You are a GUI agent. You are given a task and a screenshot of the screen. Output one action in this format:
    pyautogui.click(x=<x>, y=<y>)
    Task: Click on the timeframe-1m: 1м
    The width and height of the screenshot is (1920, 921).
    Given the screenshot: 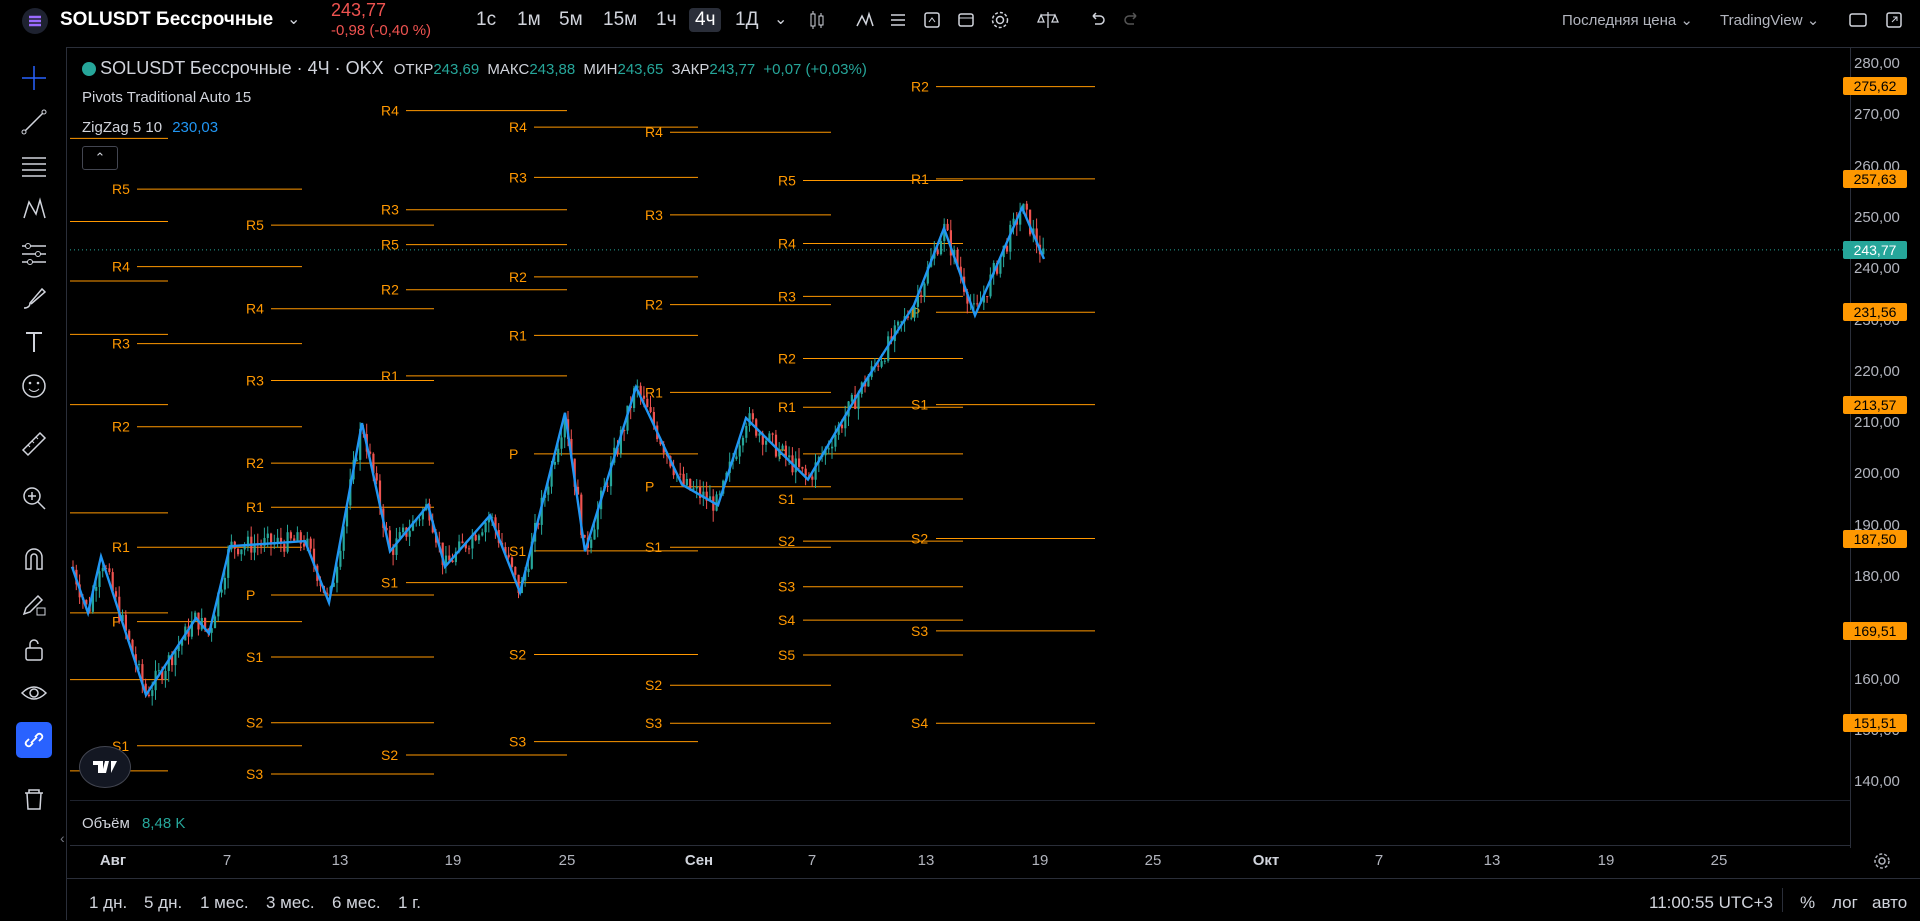 What is the action you would take?
    pyautogui.click(x=529, y=20)
    